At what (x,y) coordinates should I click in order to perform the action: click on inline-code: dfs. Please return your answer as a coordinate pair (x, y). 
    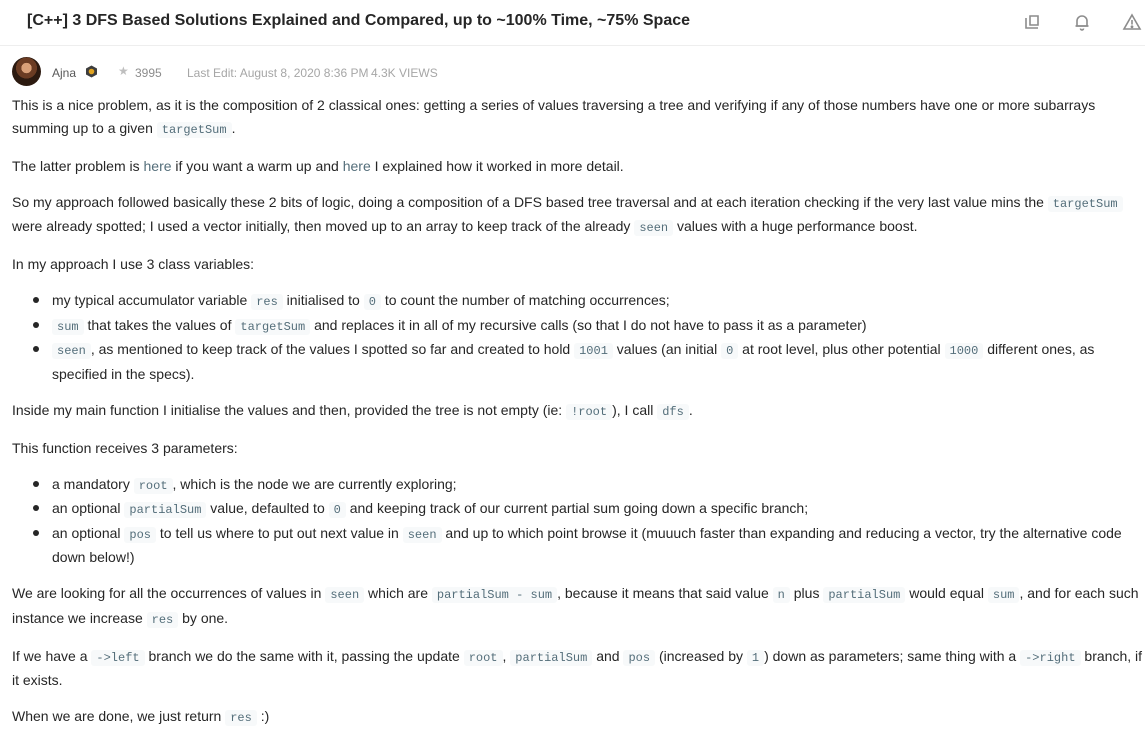
    Looking at the image, I should click on (673, 411).